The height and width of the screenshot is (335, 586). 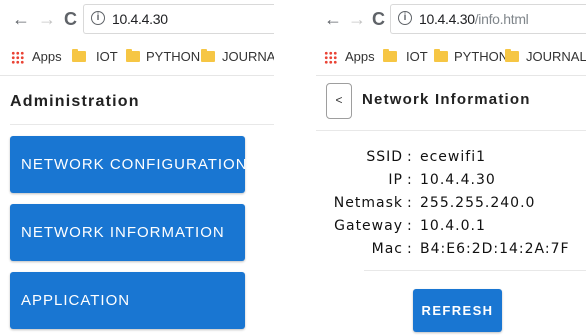 What do you see at coordinates (75, 101) in the screenshot?
I see `page-title: Administration` at bounding box center [75, 101].